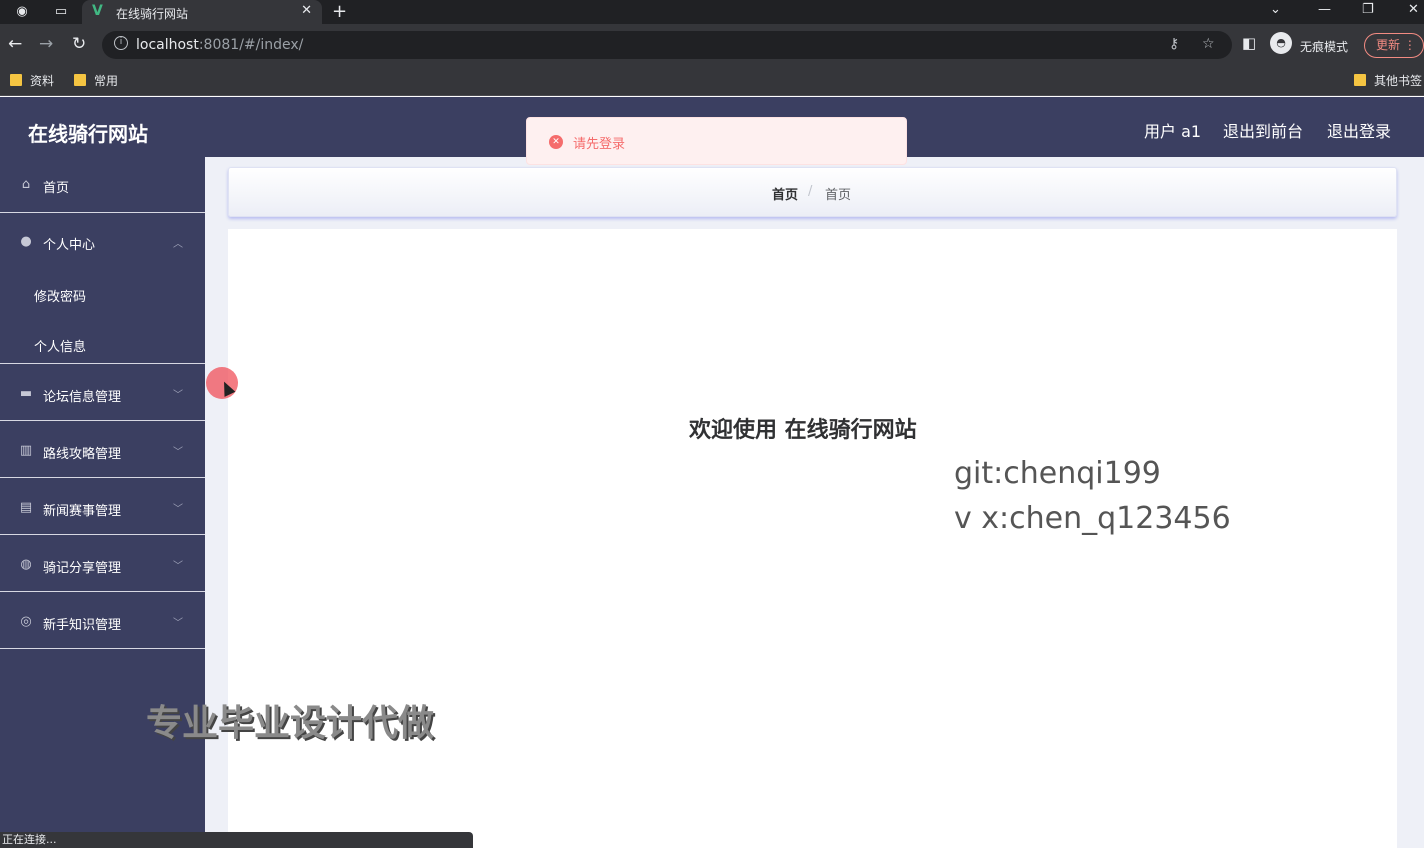 This screenshot has height=848, width=1424. What do you see at coordinates (46, 44) in the screenshot?
I see `forward-icon: →` at bounding box center [46, 44].